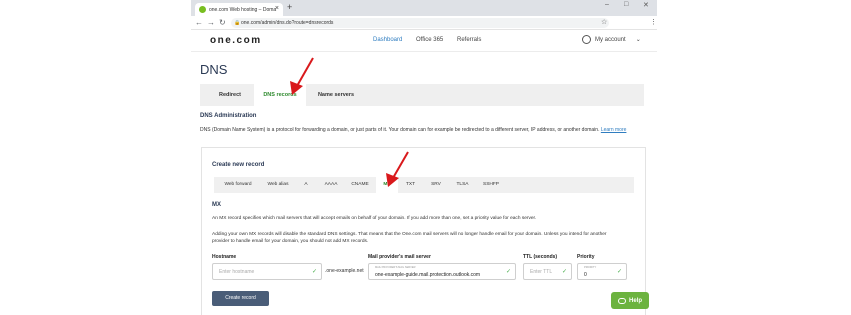 This screenshot has height=315, width=851. What do you see at coordinates (429, 40) in the screenshot?
I see `nav-office-365: Office 365` at bounding box center [429, 40].